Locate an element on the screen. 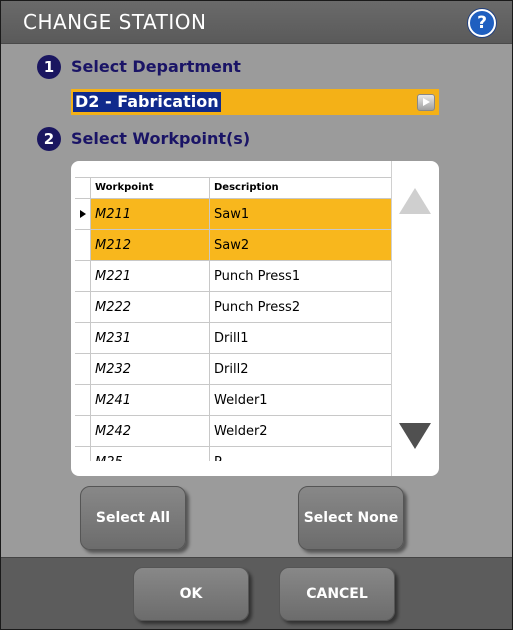 The width and height of the screenshot is (513, 630). select-all-button: Select All is located at coordinates (133, 518).